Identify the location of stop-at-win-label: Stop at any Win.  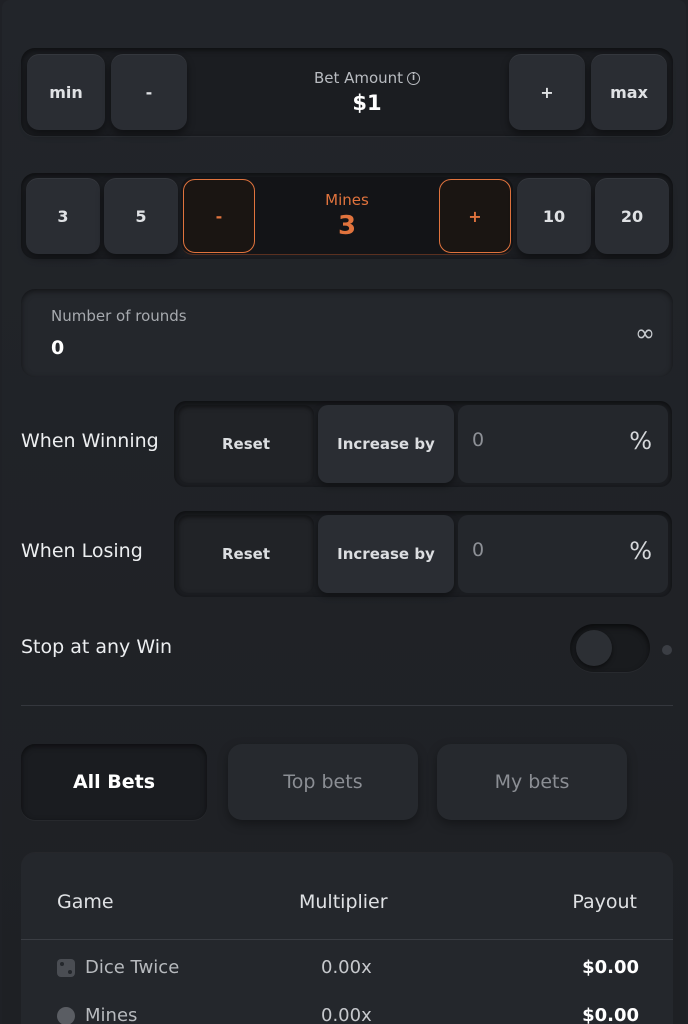
(97, 647).